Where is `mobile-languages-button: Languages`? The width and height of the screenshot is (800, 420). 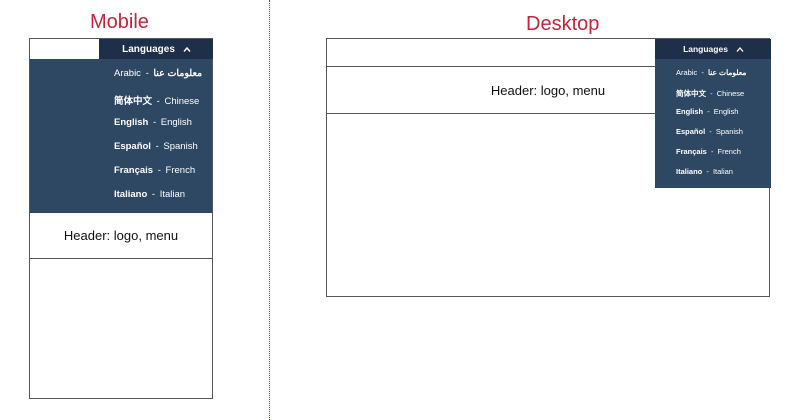
mobile-languages-button: Languages is located at coordinates (156, 49).